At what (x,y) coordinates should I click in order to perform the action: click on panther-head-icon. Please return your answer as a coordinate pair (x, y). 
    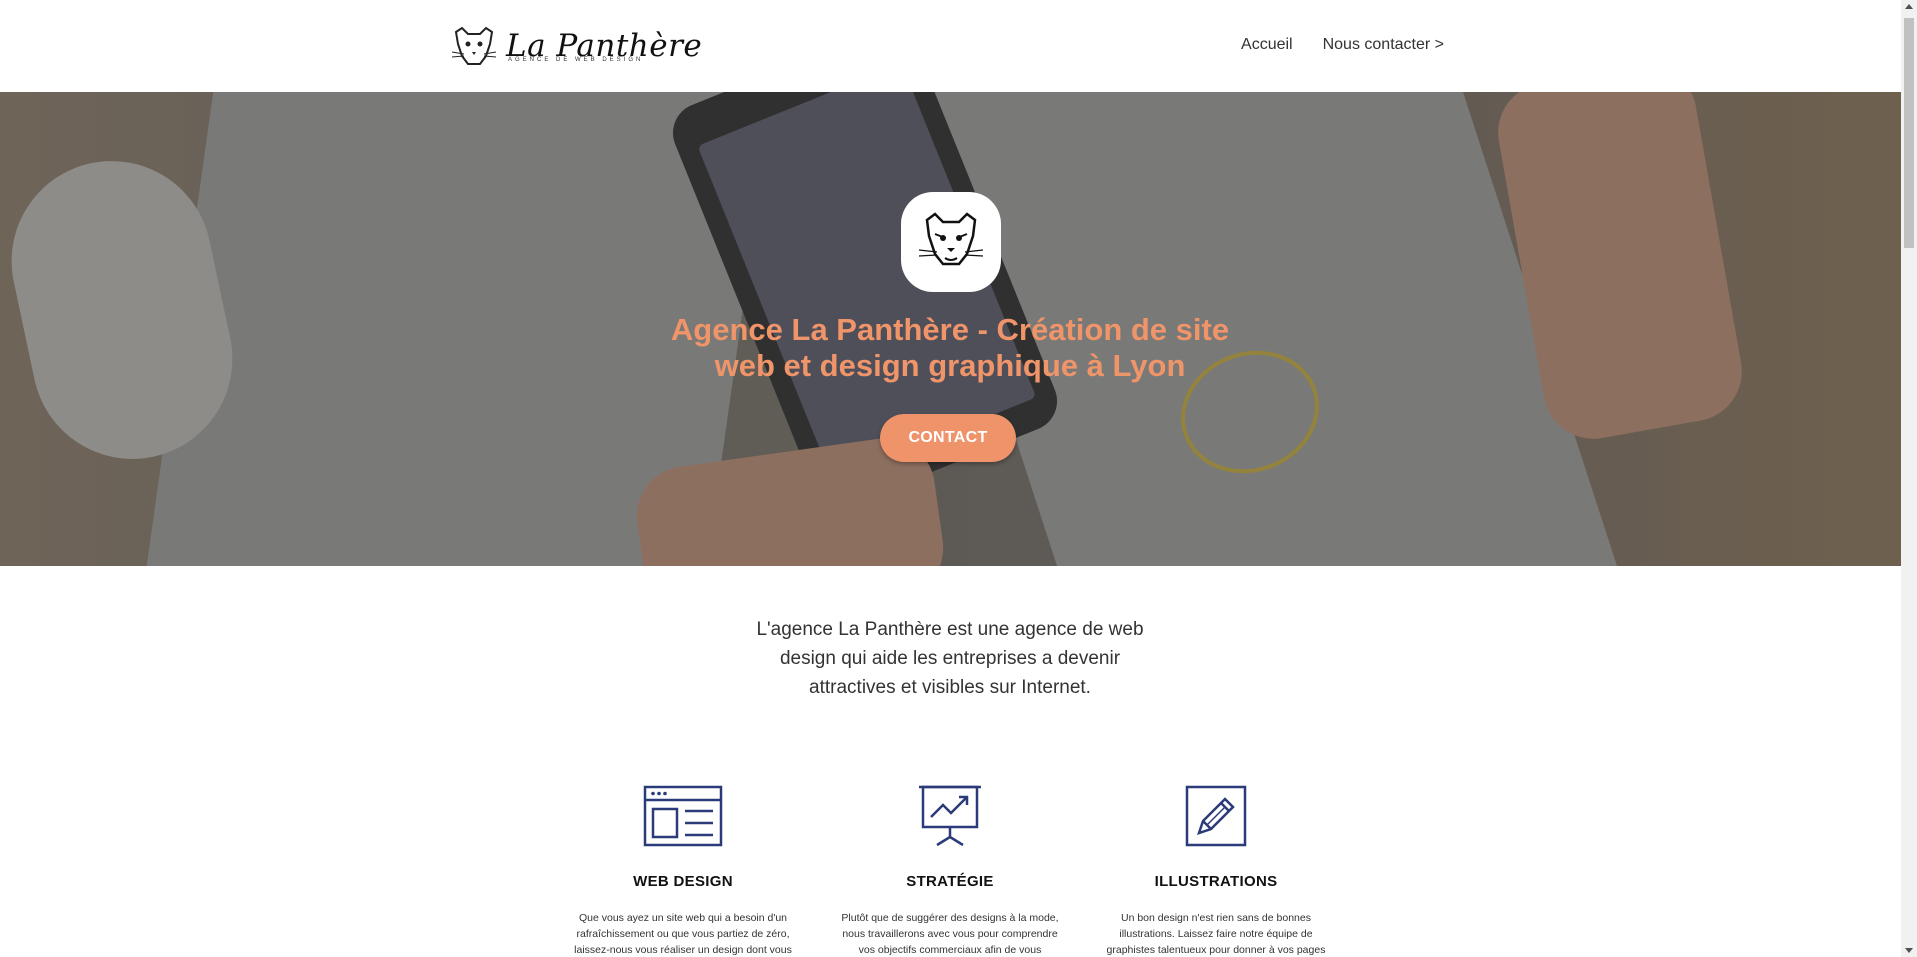
    Looking at the image, I should click on (951, 239).